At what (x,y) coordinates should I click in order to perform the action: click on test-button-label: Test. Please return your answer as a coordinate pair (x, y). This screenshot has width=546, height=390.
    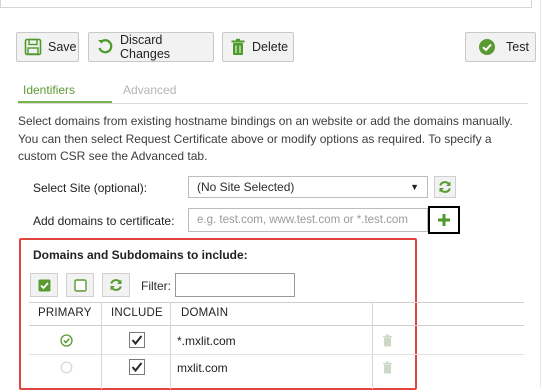
    Looking at the image, I should click on (517, 47).